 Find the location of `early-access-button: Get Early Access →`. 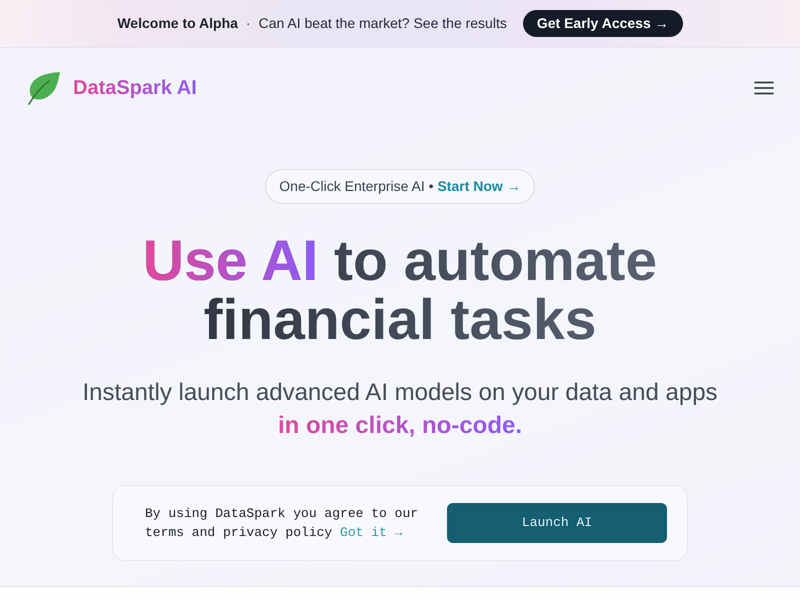

early-access-button: Get Early Access → is located at coordinates (602, 23).